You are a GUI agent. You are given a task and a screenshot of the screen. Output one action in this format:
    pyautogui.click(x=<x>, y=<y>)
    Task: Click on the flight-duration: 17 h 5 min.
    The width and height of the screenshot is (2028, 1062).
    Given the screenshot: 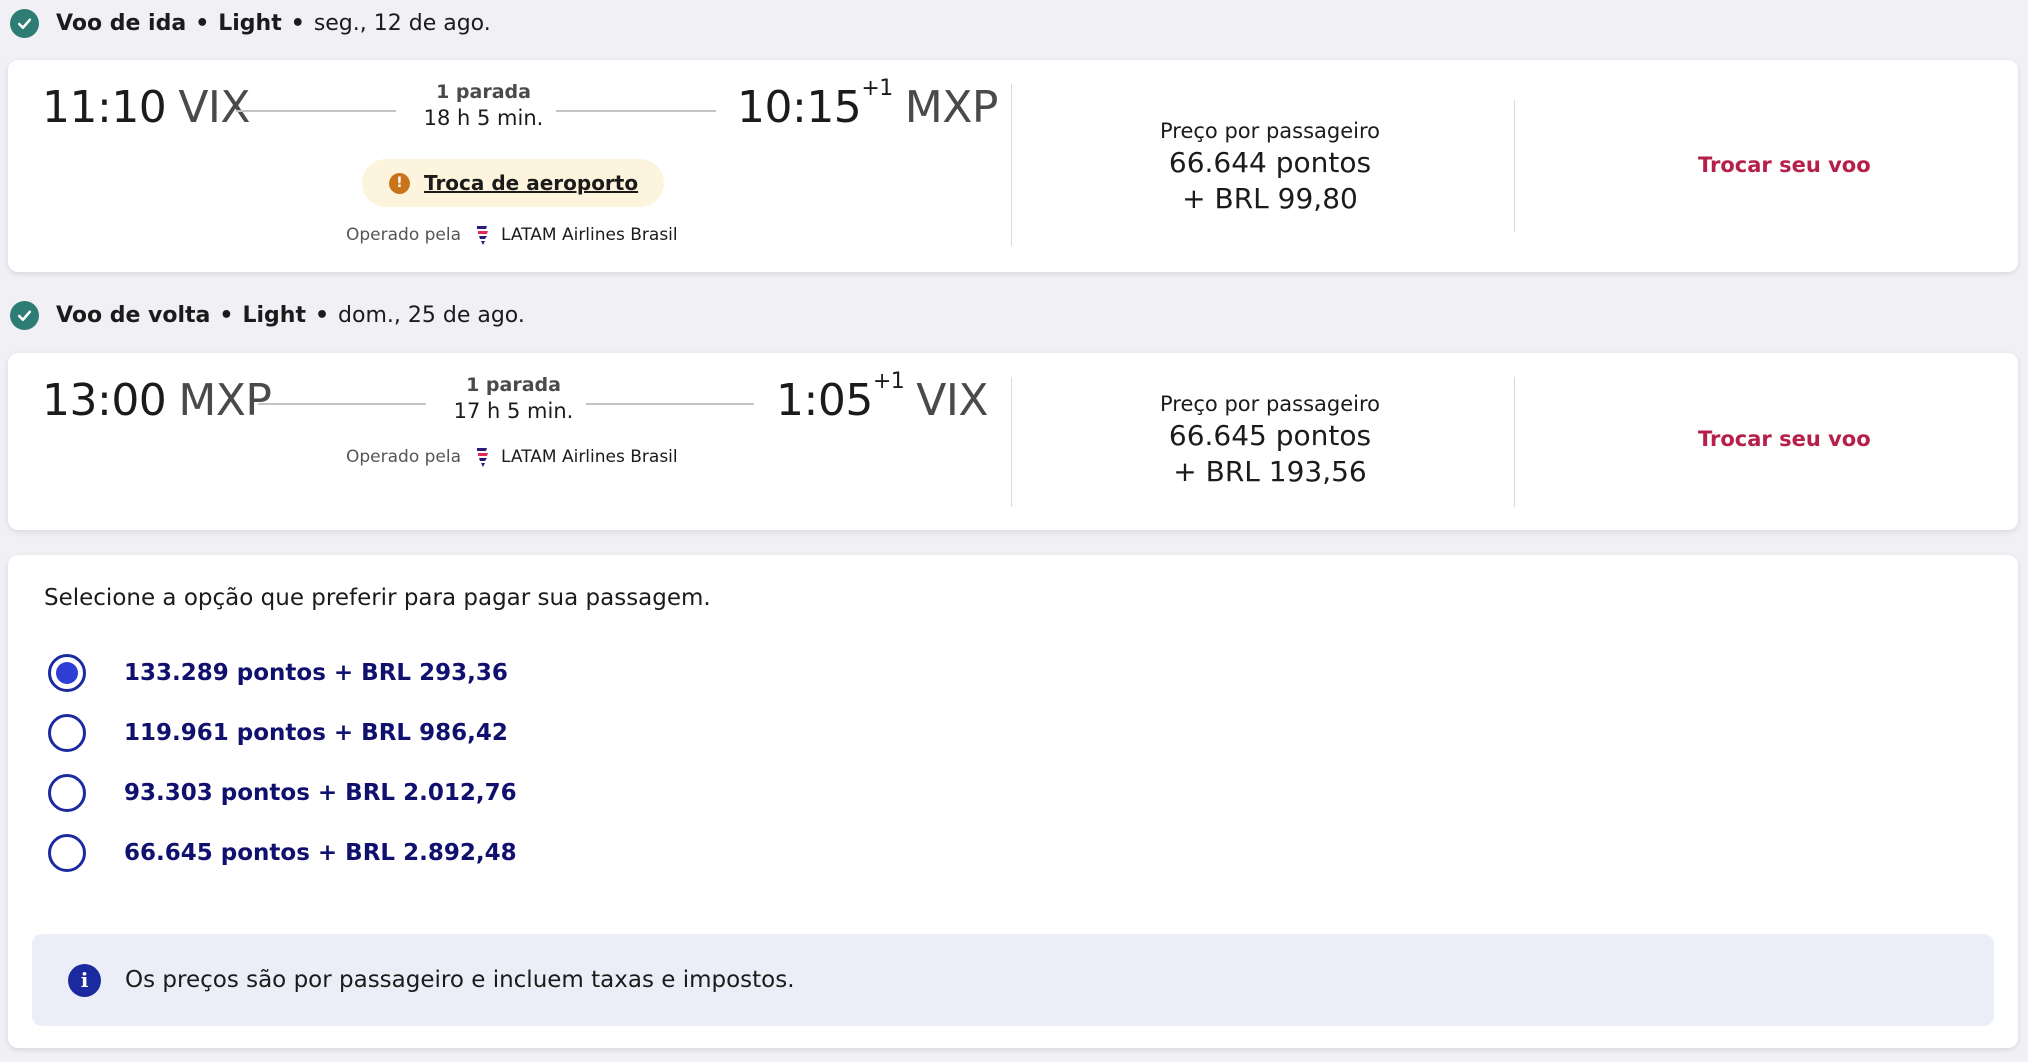 What is the action you would take?
    pyautogui.click(x=513, y=411)
    